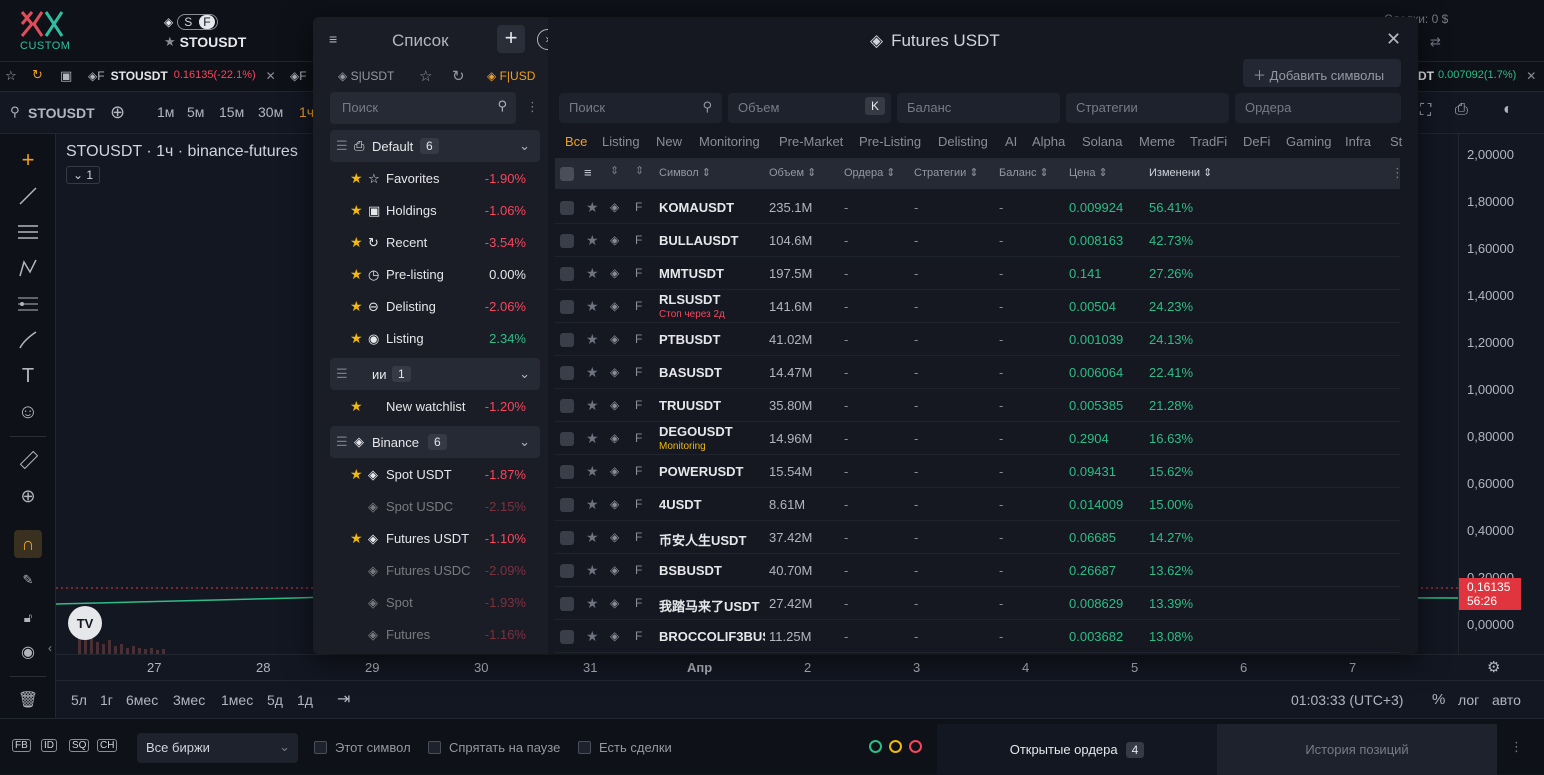 The height and width of the screenshot is (775, 1544). What do you see at coordinates (430, 506) in the screenshot?
I see `watchlist-item-spot-usdc: ◈ Spot USDC -2.15%` at bounding box center [430, 506].